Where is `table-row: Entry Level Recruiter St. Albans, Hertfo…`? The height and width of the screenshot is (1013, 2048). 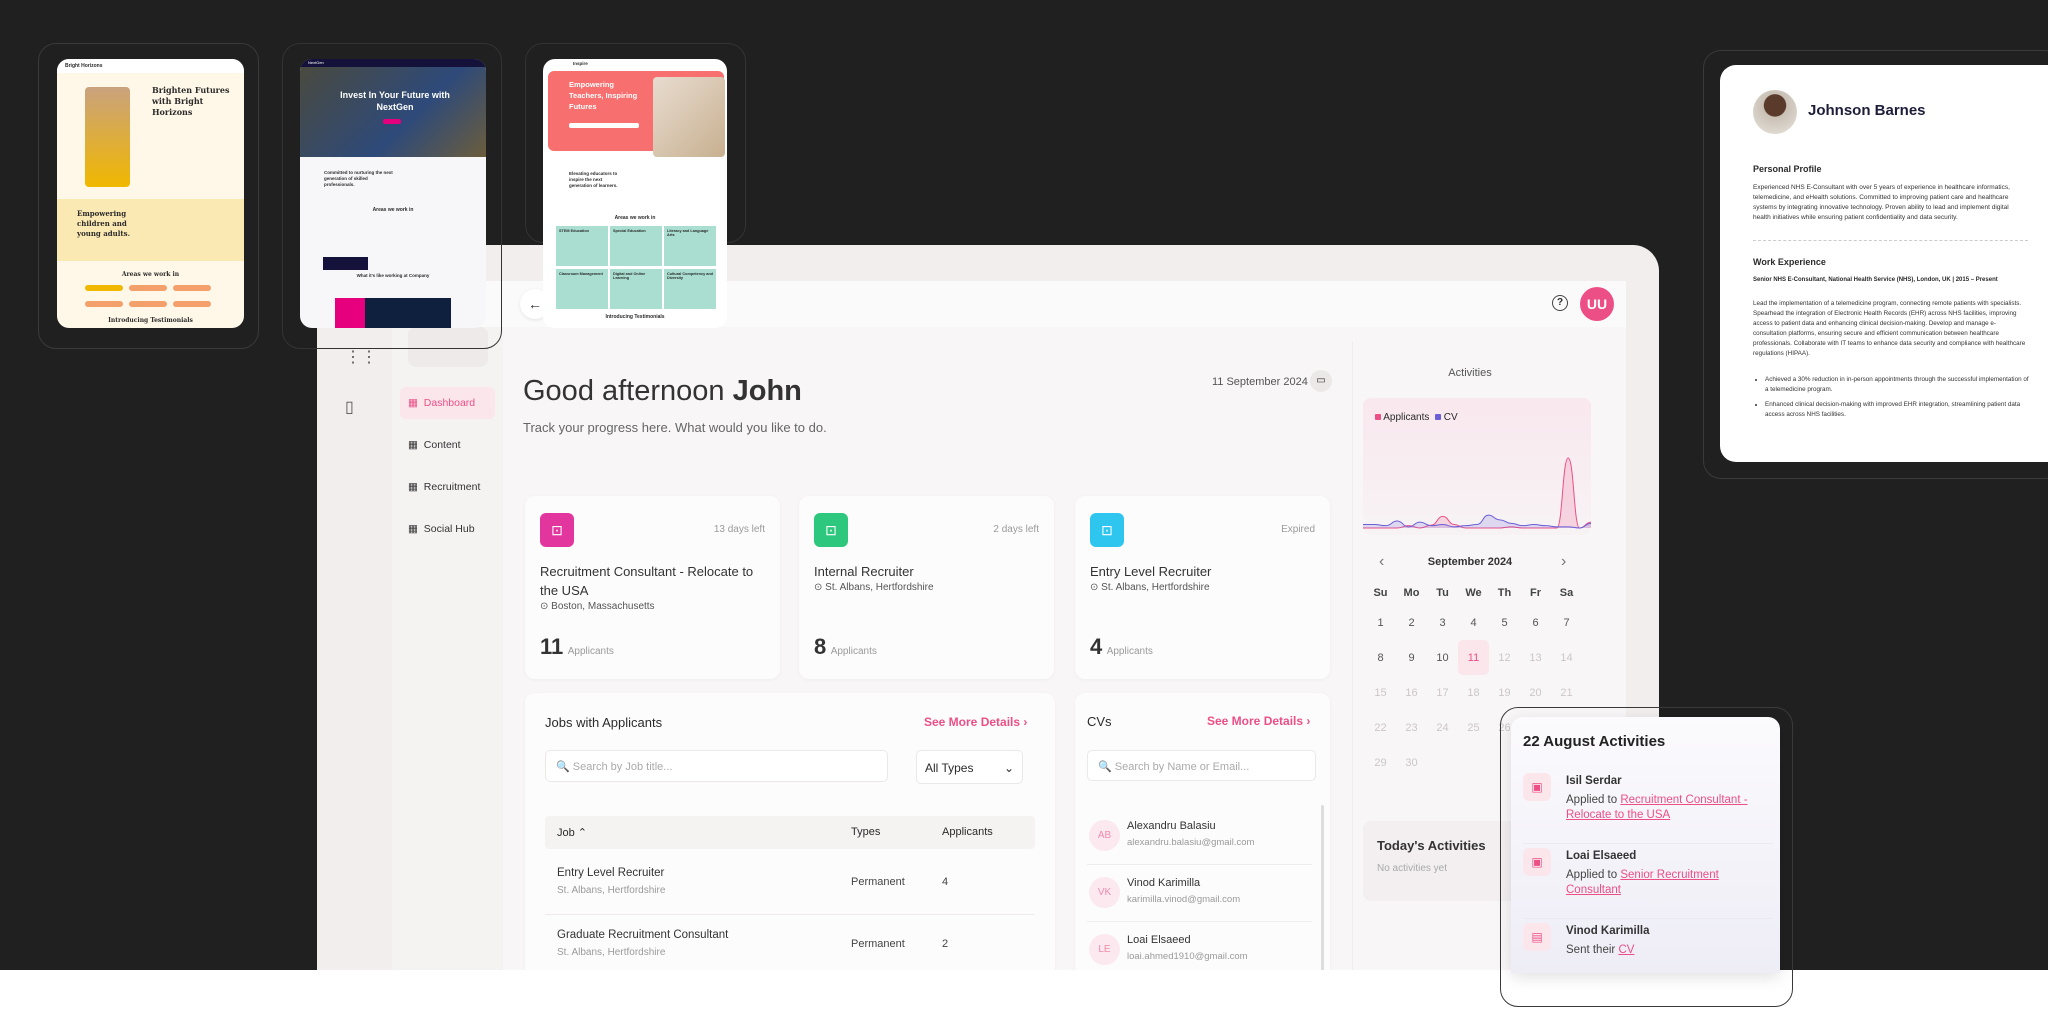
table-row: Entry Level Recruiter St. Albans, Hertfo… is located at coordinates (790, 884).